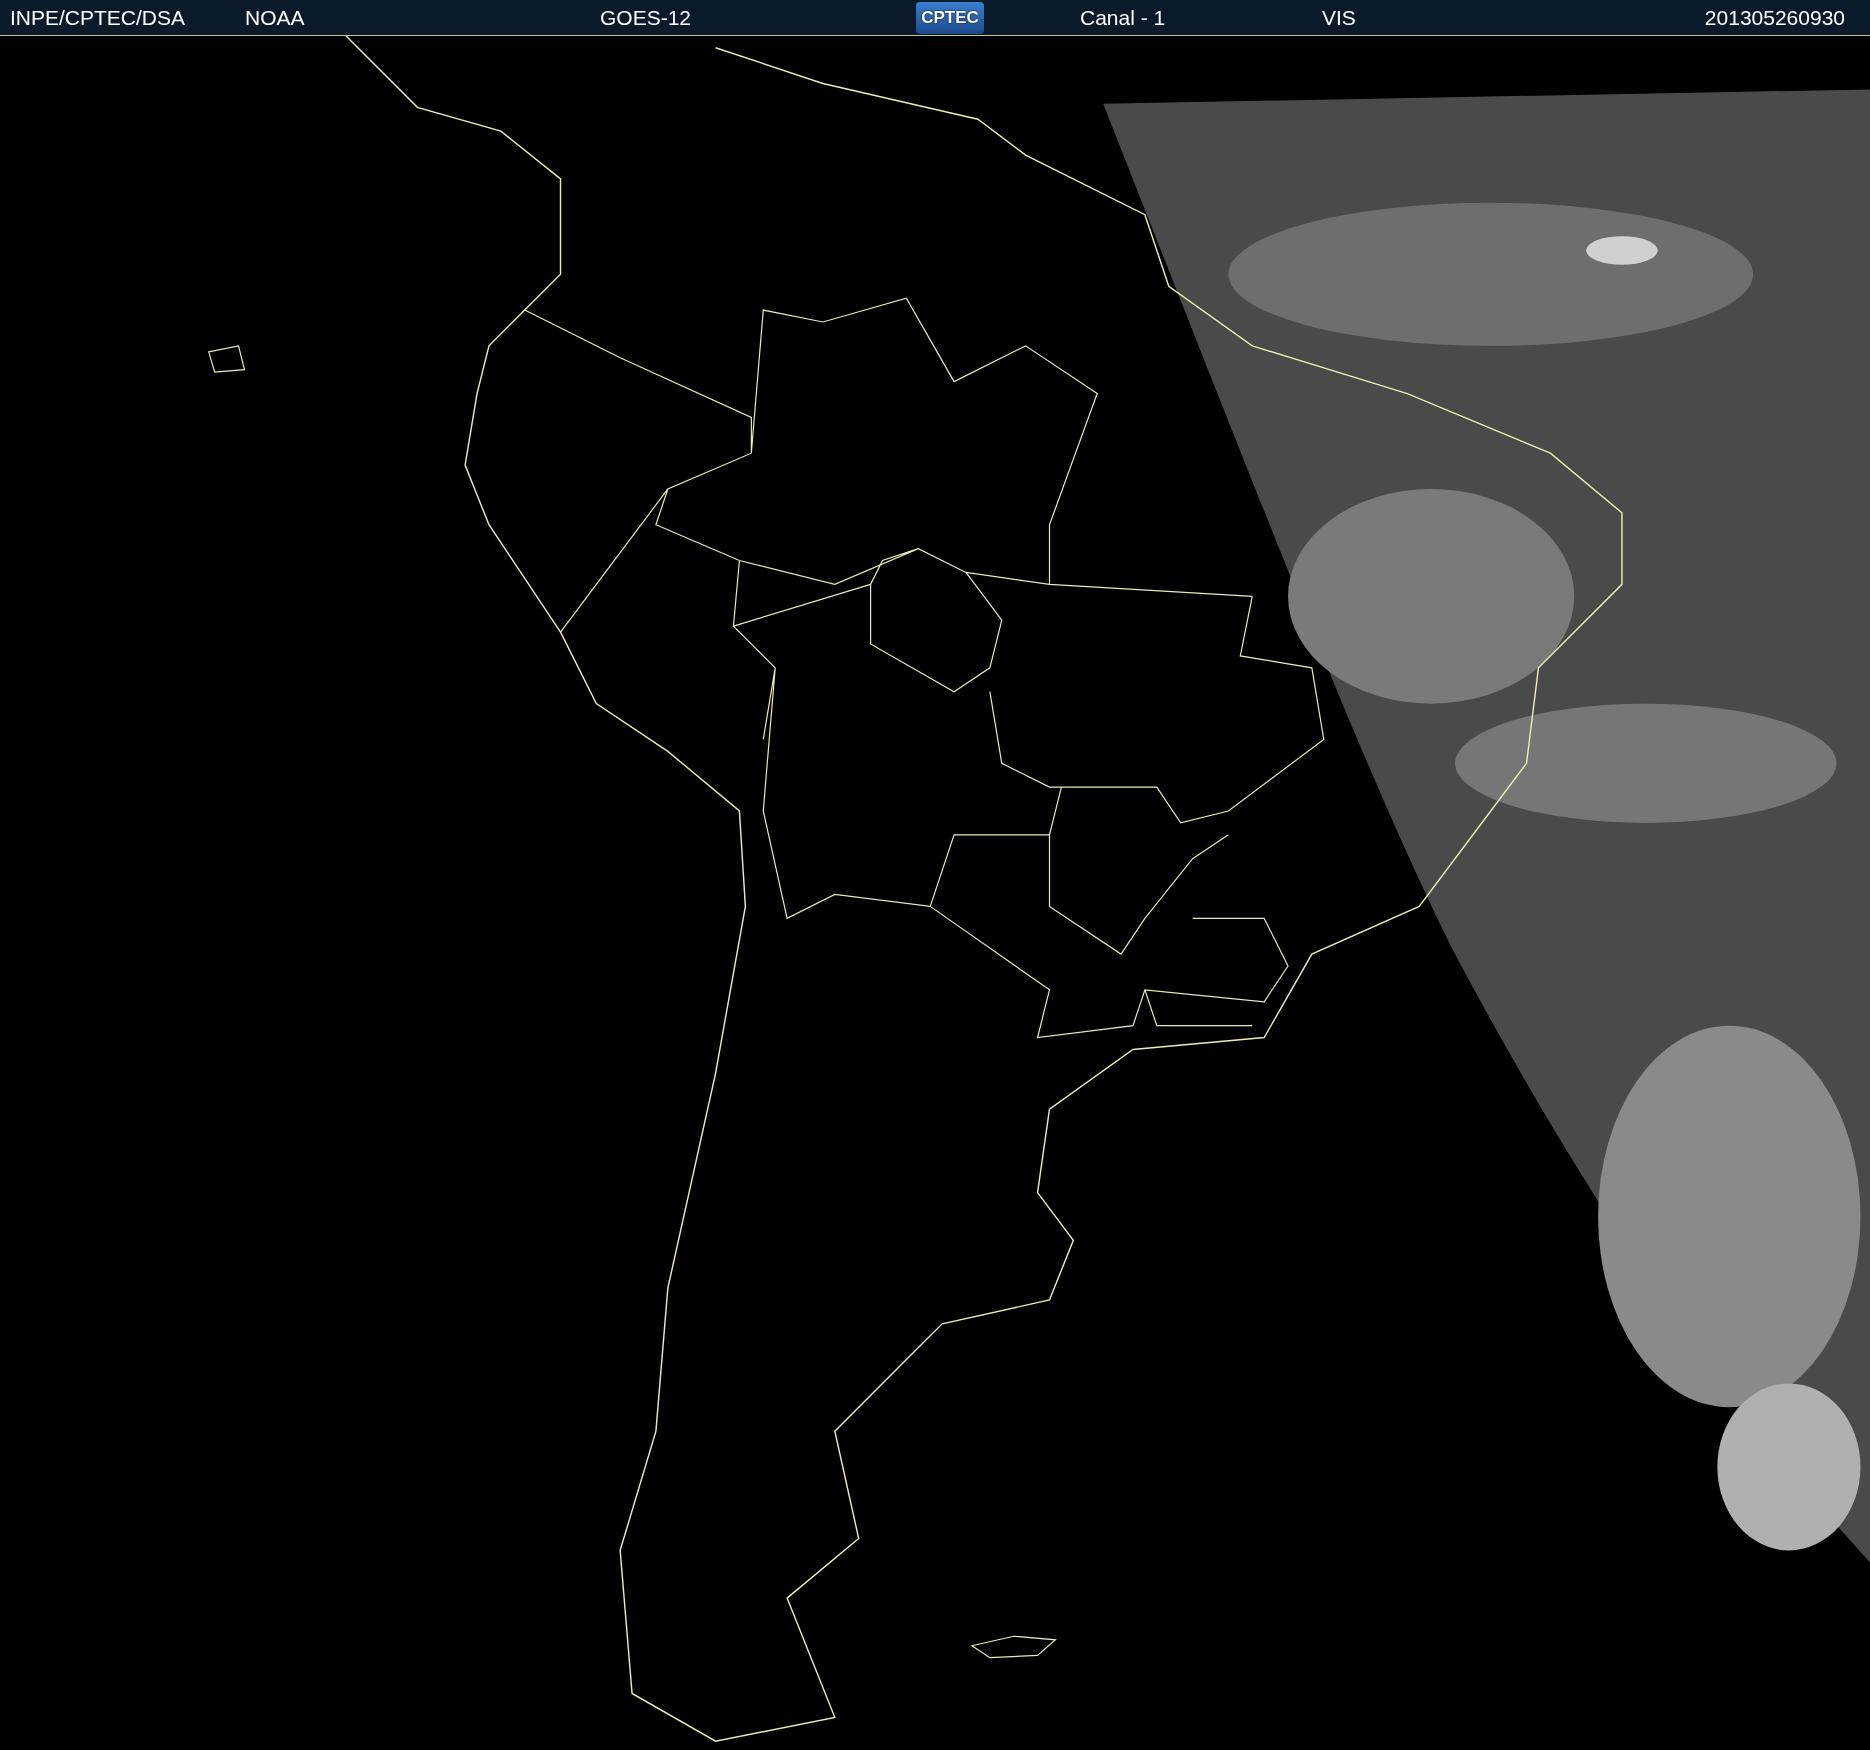  Describe the element at coordinates (1774, 17) in the screenshot. I see `timestamp: 201305260930` at that location.